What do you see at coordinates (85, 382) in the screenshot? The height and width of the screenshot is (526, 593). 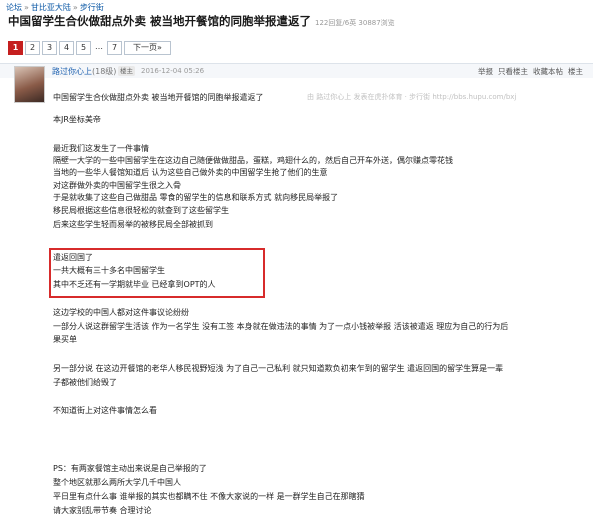 I see `post-line: 子都被他们给毁了` at bounding box center [85, 382].